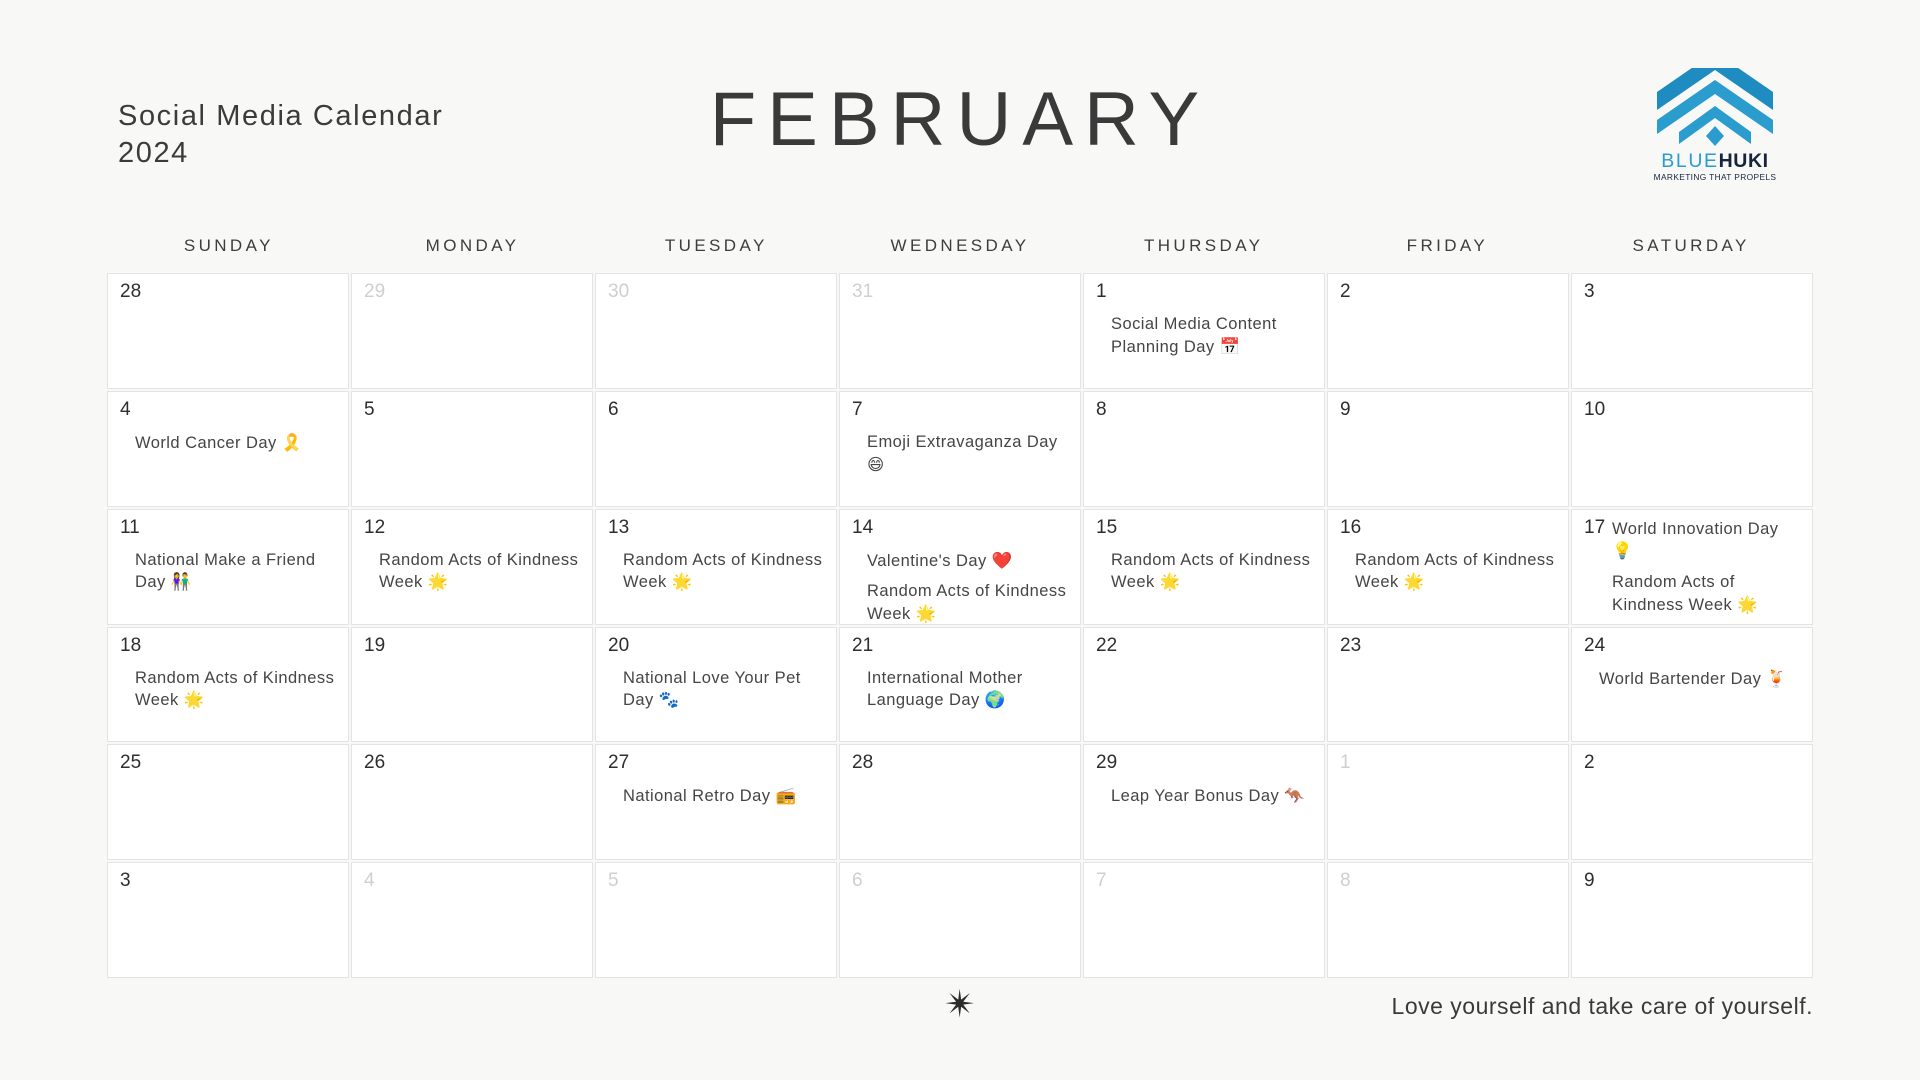 Image resolution: width=1920 pixels, height=1080 pixels. Describe the element at coordinates (968, 690) in the screenshot. I see `event-item: International Mother Language Day 🌍` at that location.